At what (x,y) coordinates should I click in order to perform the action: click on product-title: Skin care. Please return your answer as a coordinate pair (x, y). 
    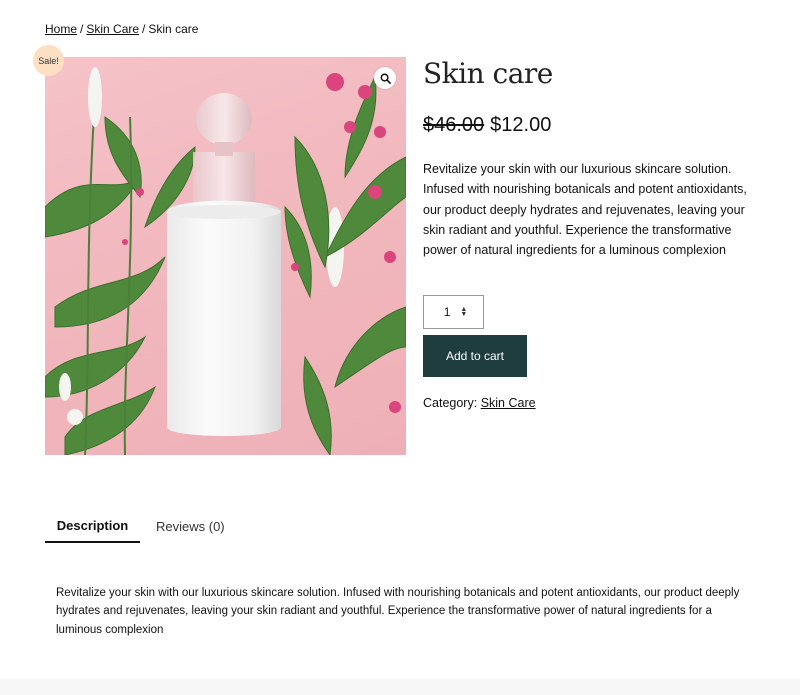
    Looking at the image, I should click on (488, 73).